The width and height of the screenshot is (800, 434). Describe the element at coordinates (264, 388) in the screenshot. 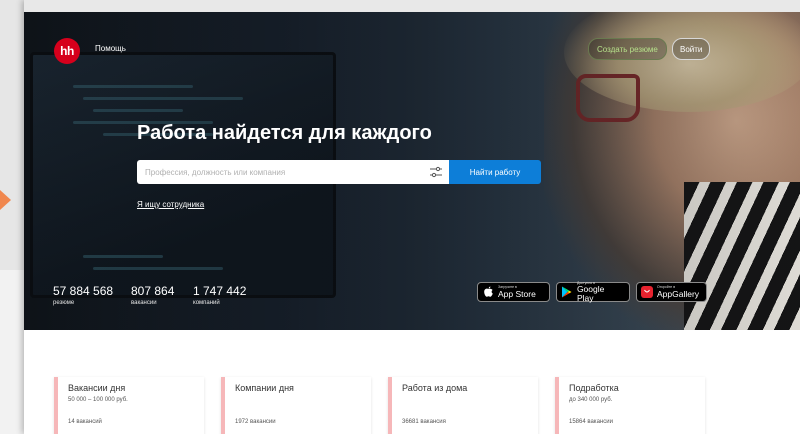

I see `card-title: Компании дня` at that location.